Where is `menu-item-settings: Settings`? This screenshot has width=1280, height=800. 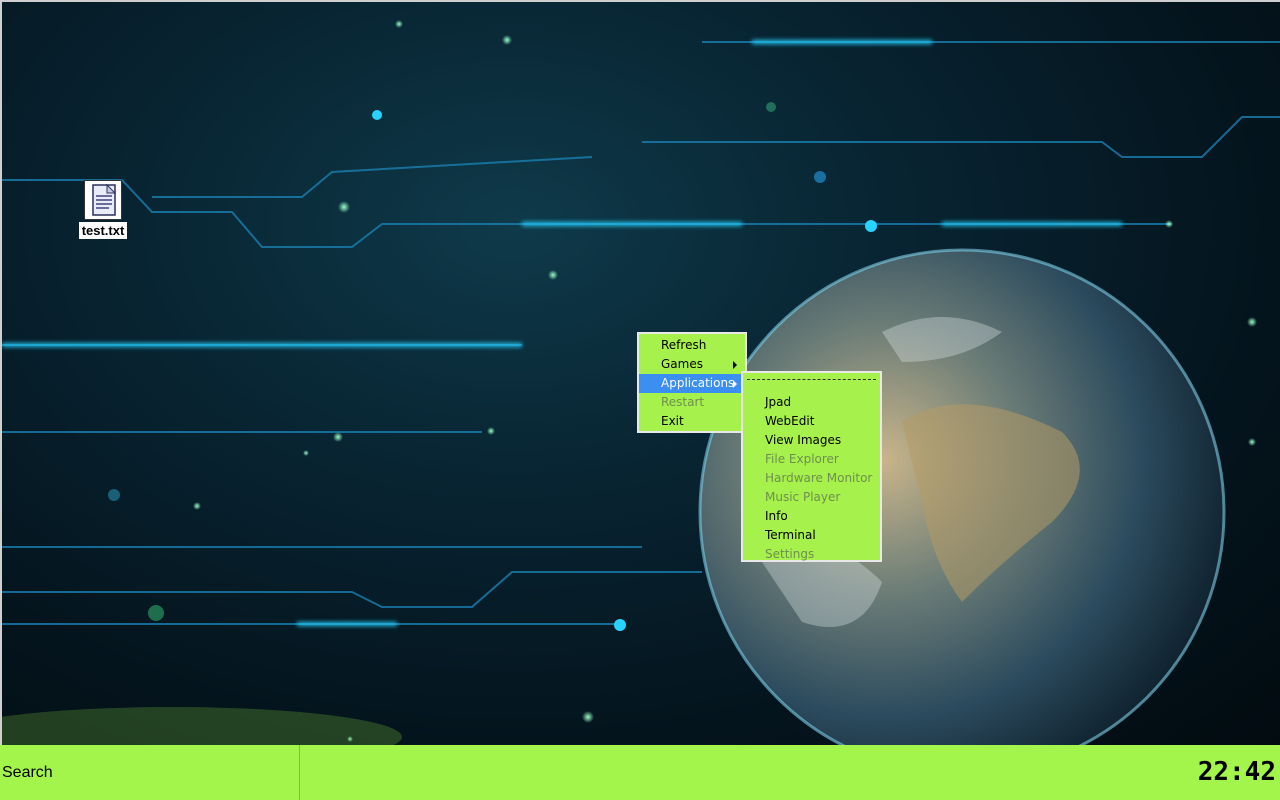 menu-item-settings: Settings is located at coordinates (811, 554).